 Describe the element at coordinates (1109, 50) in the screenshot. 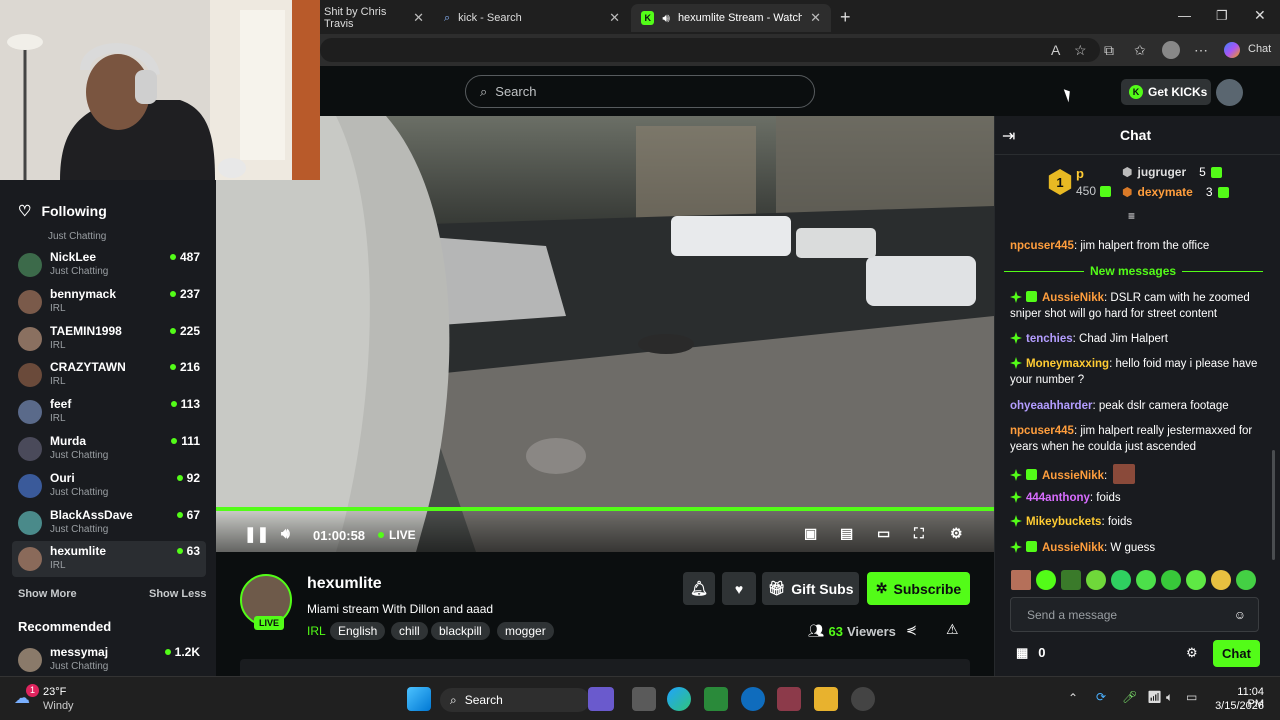

I see `extensions-icon: ⧉` at that location.